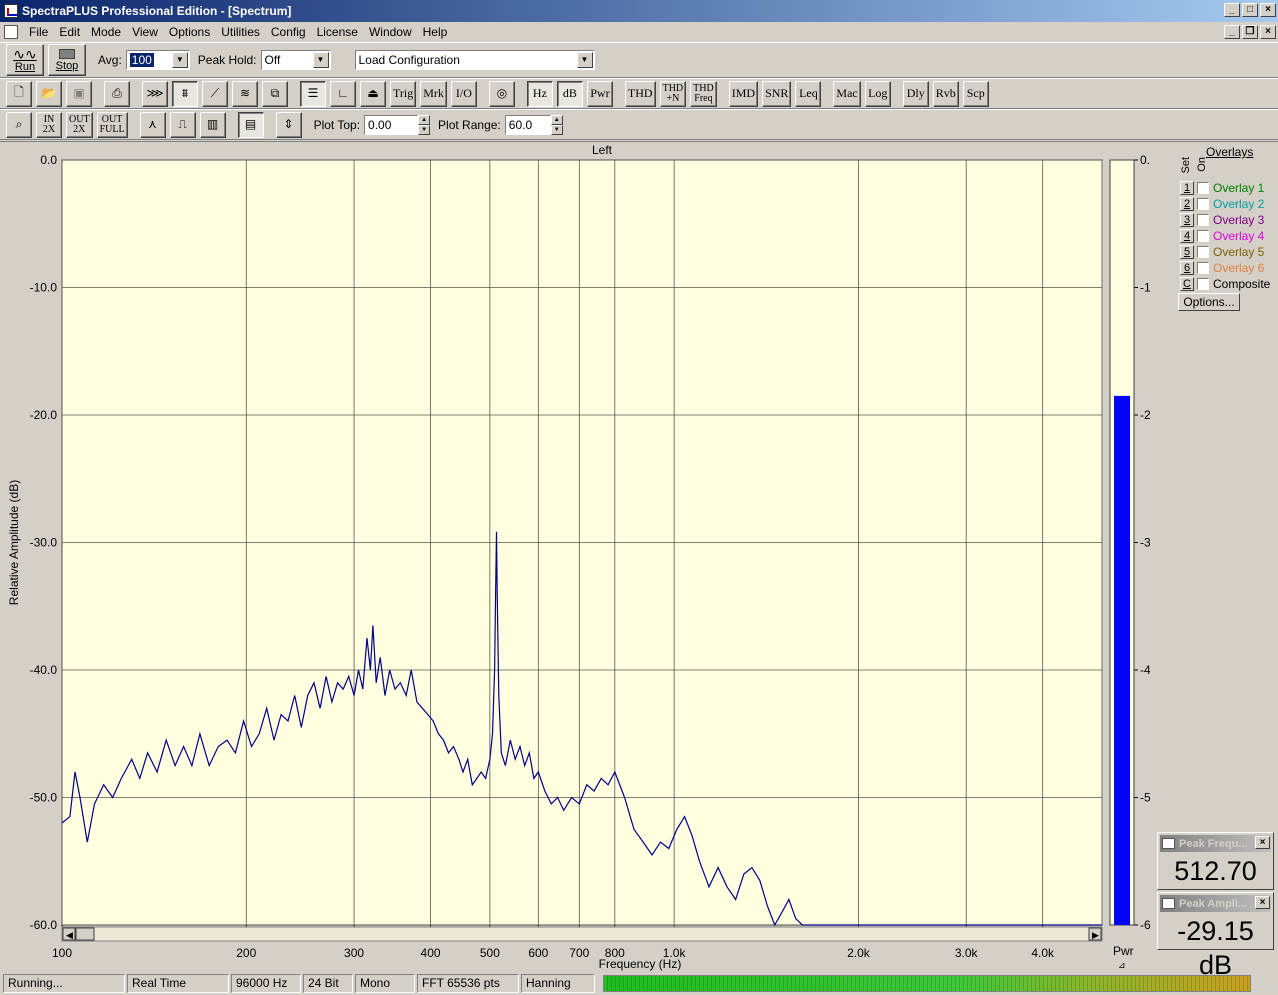  What do you see at coordinates (808, 93) in the screenshot?
I see `leq-button: Leq` at bounding box center [808, 93].